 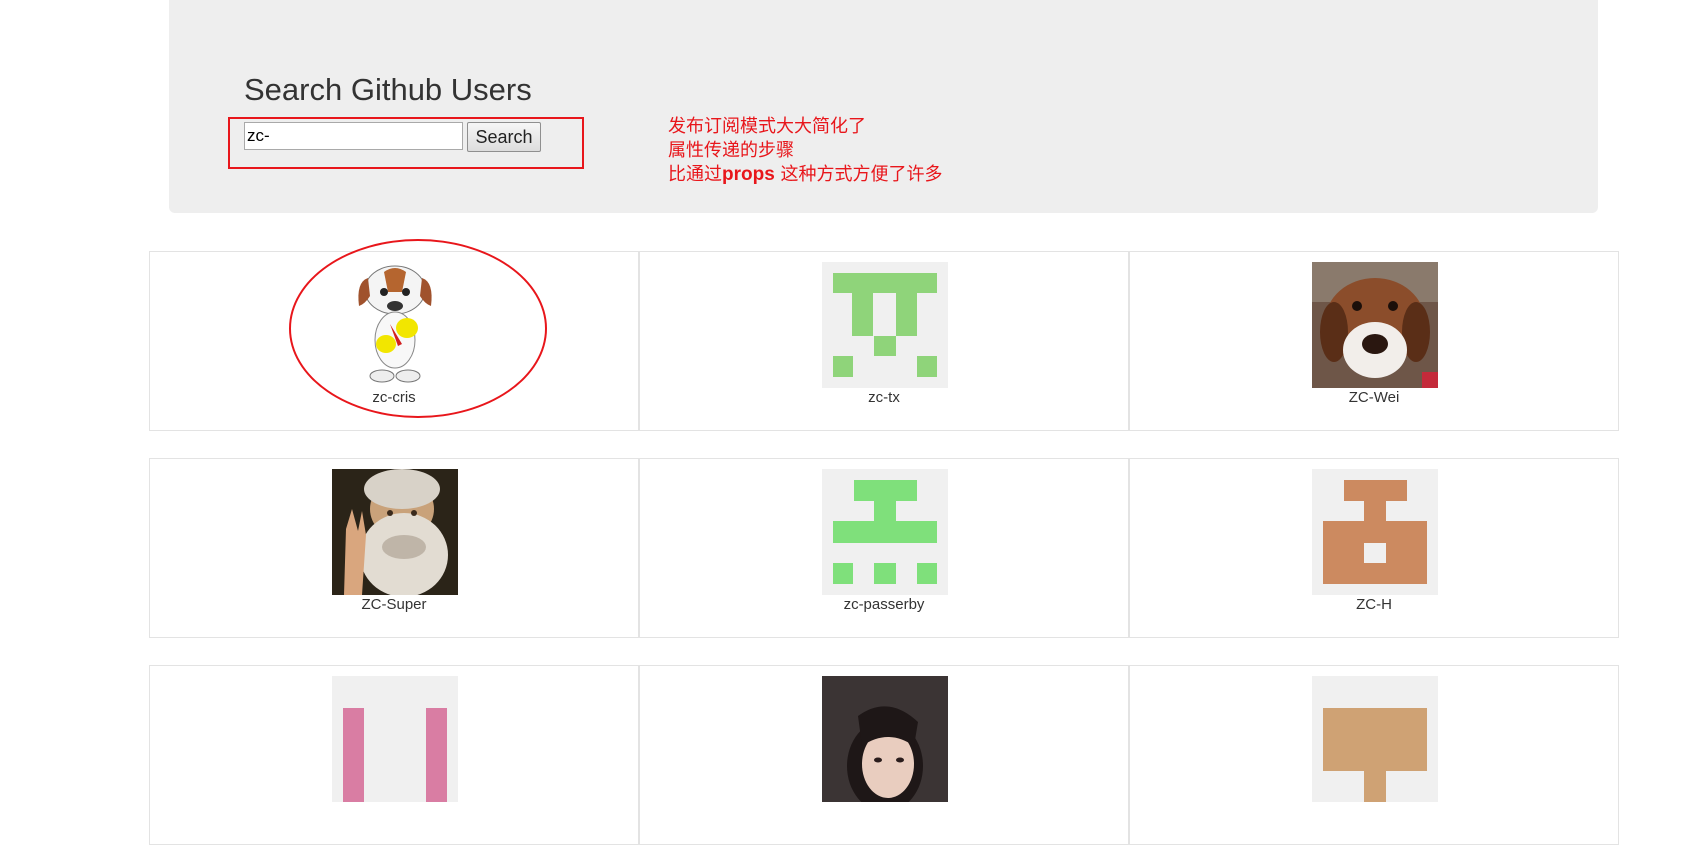 I want to click on annotation-note: 发布订阅模式大大简化了 属性传递的步骤 比通过props 这种方式方便了许多, so click(x=805, y=151).